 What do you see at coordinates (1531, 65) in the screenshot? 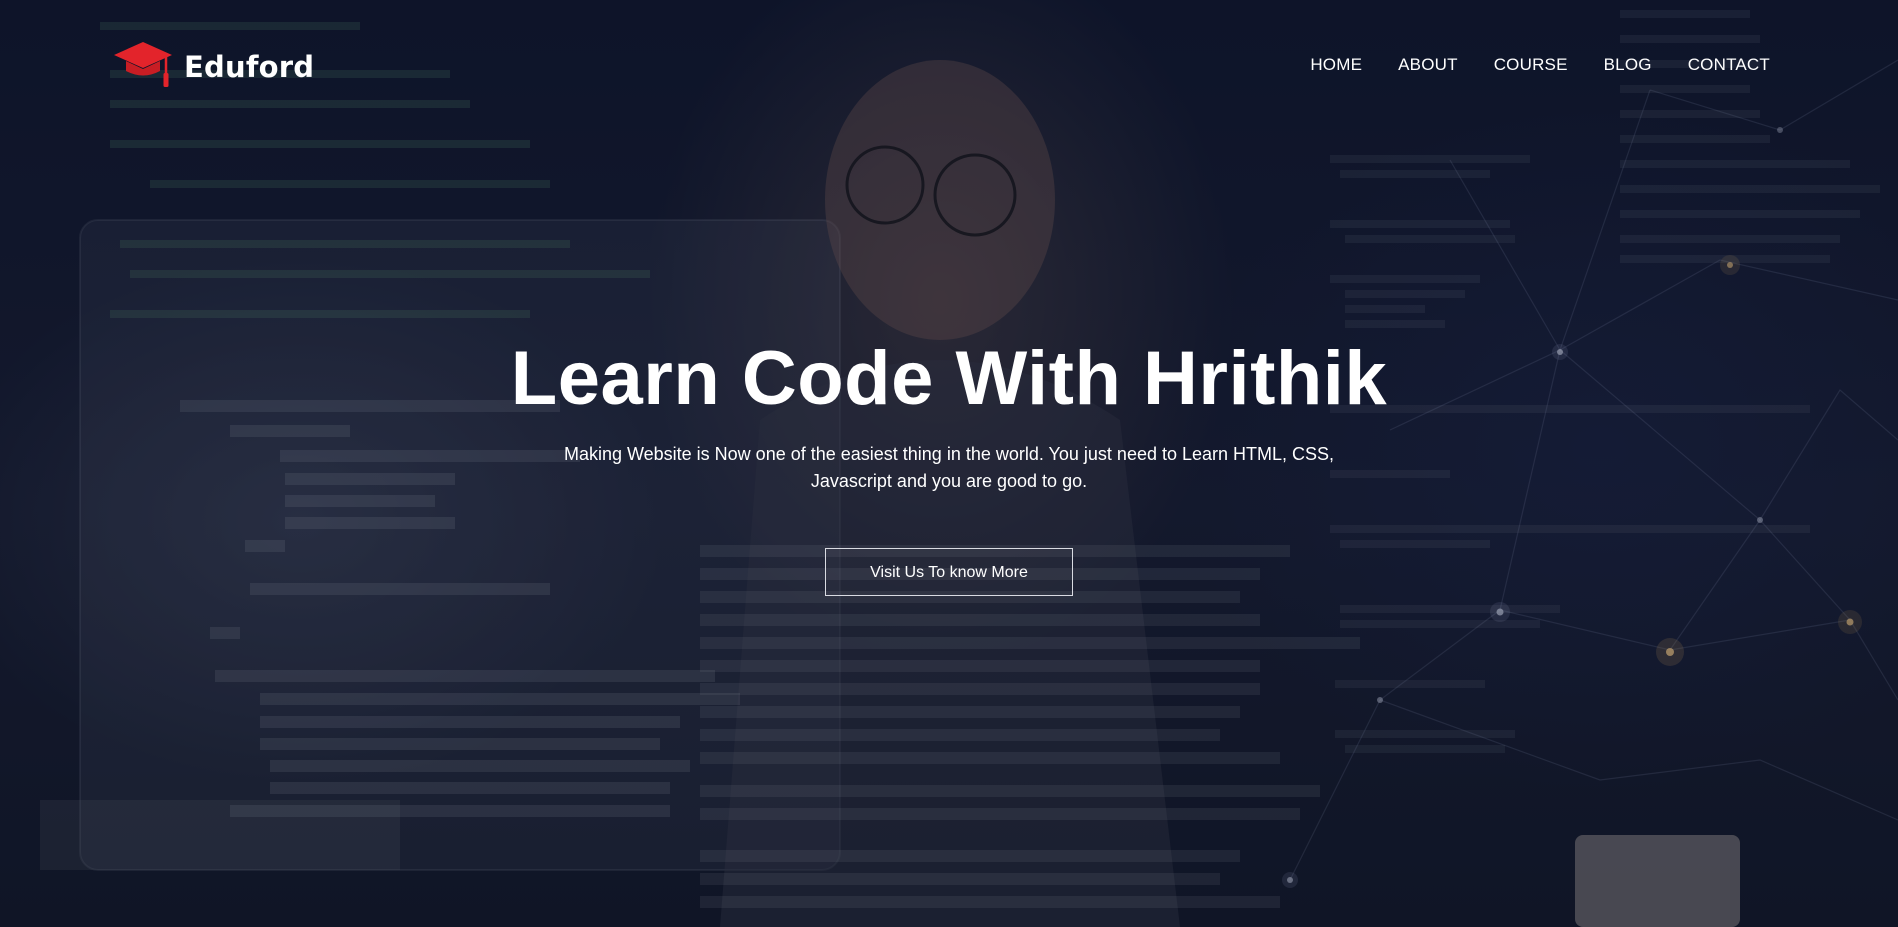
I see `nav-link-course: COURSE` at bounding box center [1531, 65].